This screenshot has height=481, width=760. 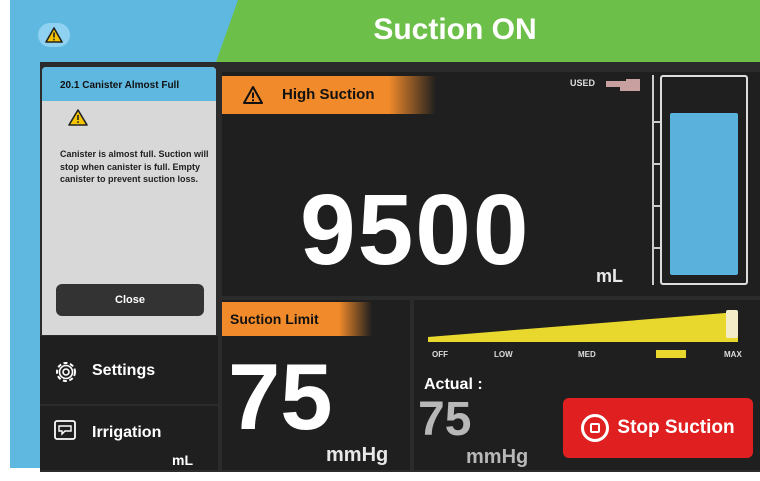 I want to click on actual-label: Actual :, so click(x=453, y=384).